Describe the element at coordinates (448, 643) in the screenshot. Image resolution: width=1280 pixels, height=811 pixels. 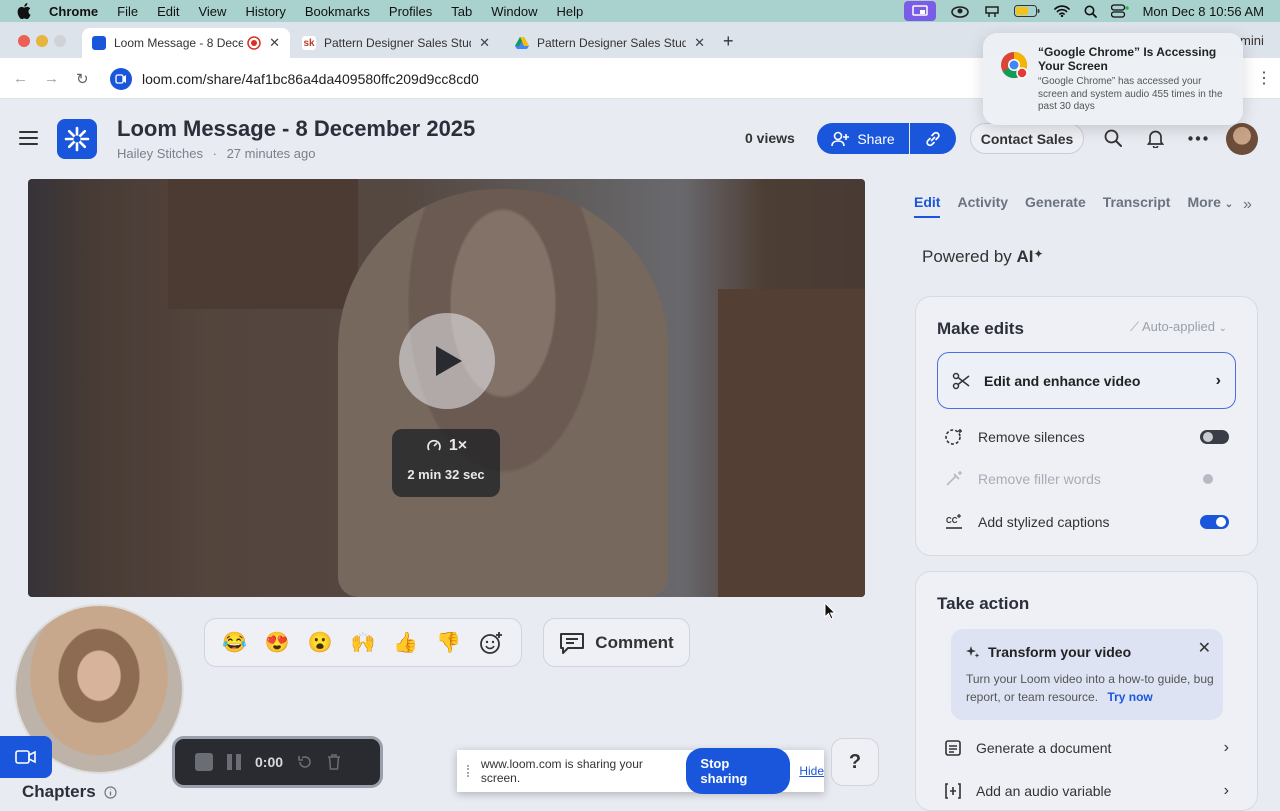
I see `emoji-thumbs-down: 👎` at that location.